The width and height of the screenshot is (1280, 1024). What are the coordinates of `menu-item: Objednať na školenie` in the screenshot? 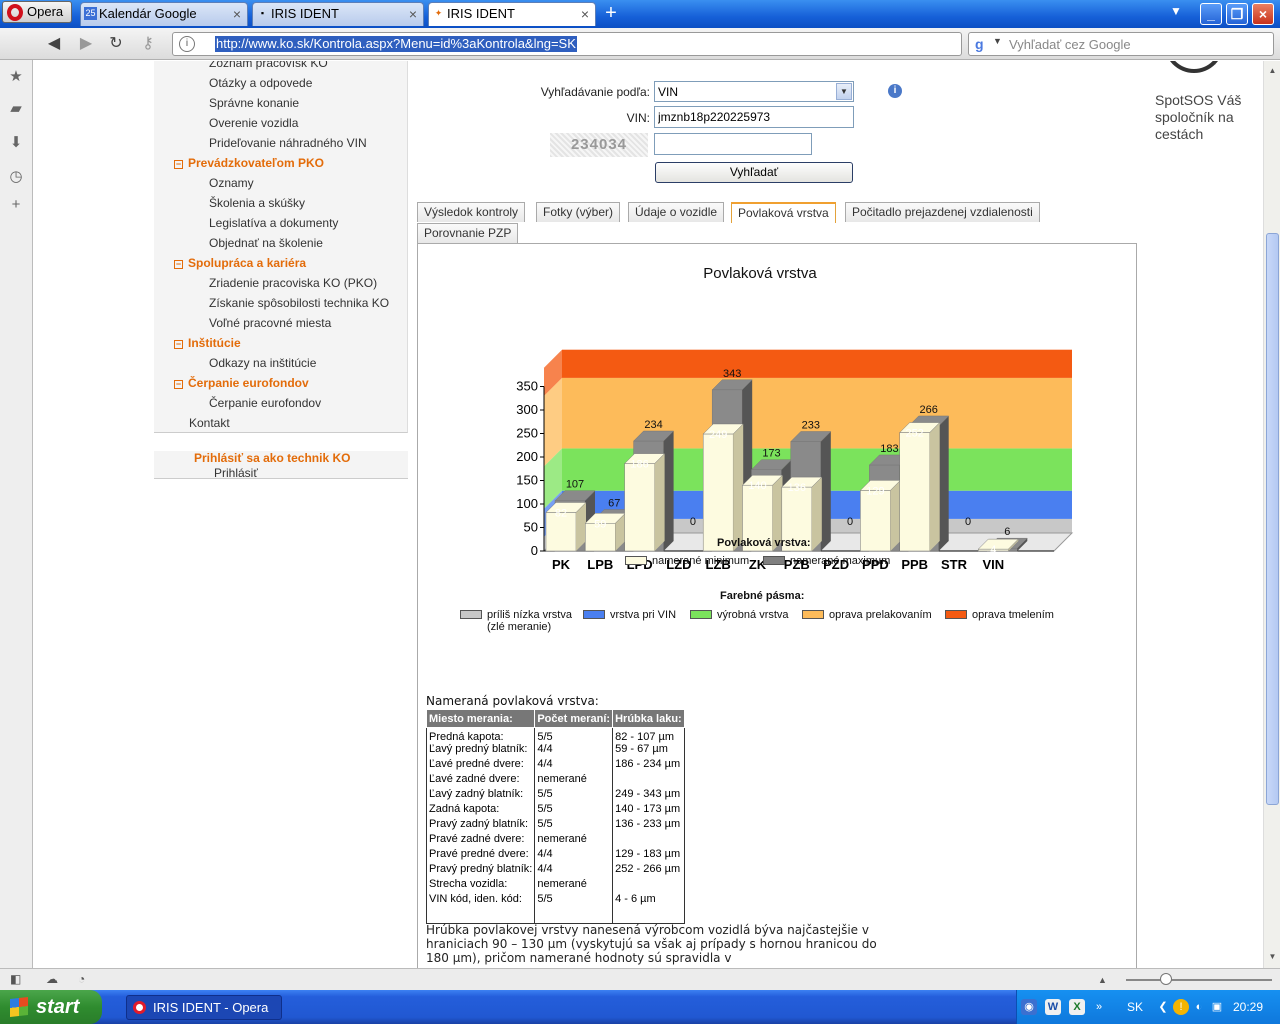 It's located at (266, 243).